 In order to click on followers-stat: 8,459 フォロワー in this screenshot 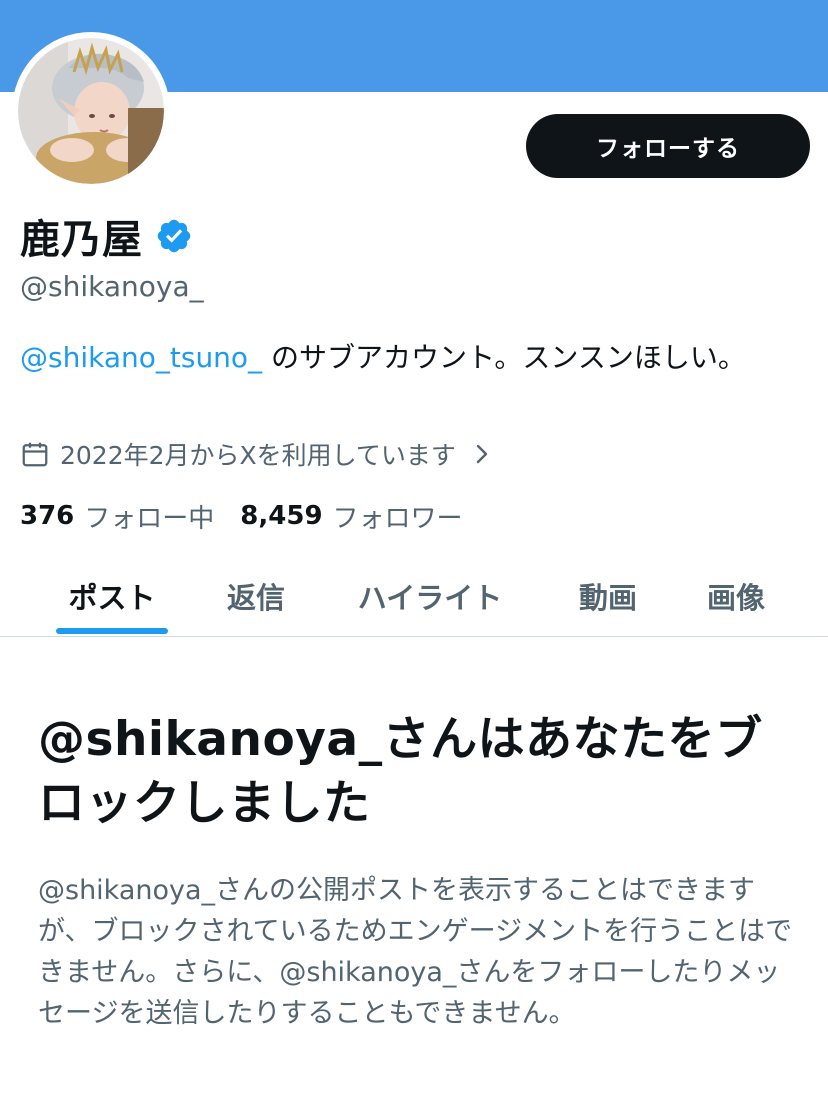, I will do `click(351, 516)`.